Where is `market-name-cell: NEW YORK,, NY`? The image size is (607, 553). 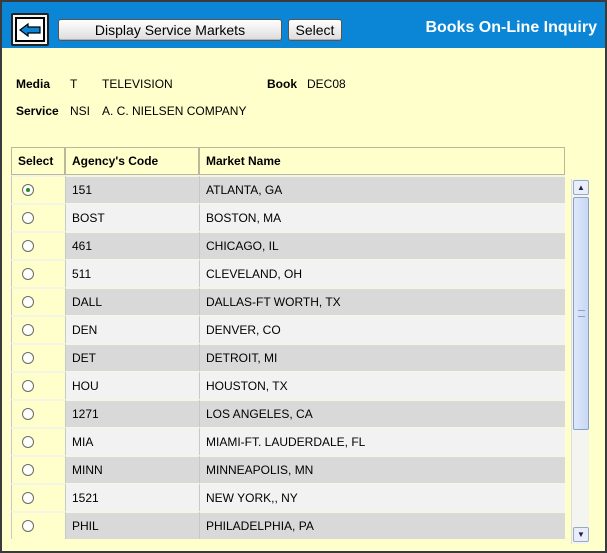 market-name-cell: NEW YORK,, NY is located at coordinates (382, 497).